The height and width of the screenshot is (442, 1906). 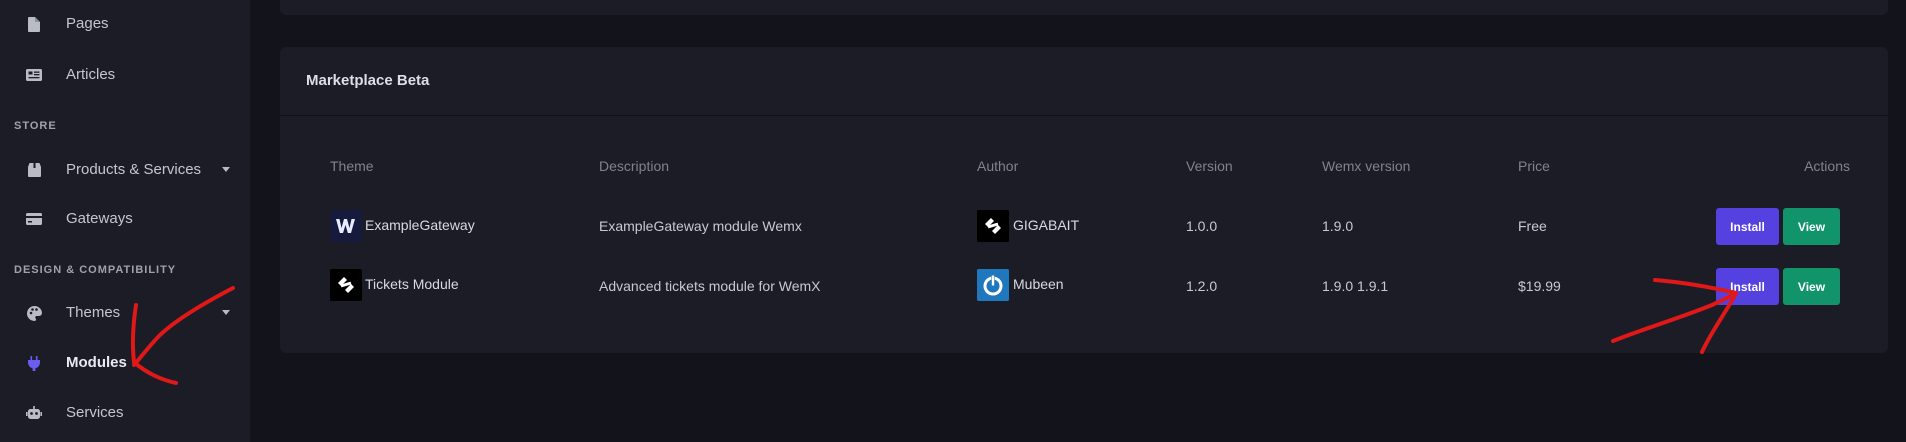 I want to click on column-header-wemx-version: Wemx version, so click(x=1366, y=166).